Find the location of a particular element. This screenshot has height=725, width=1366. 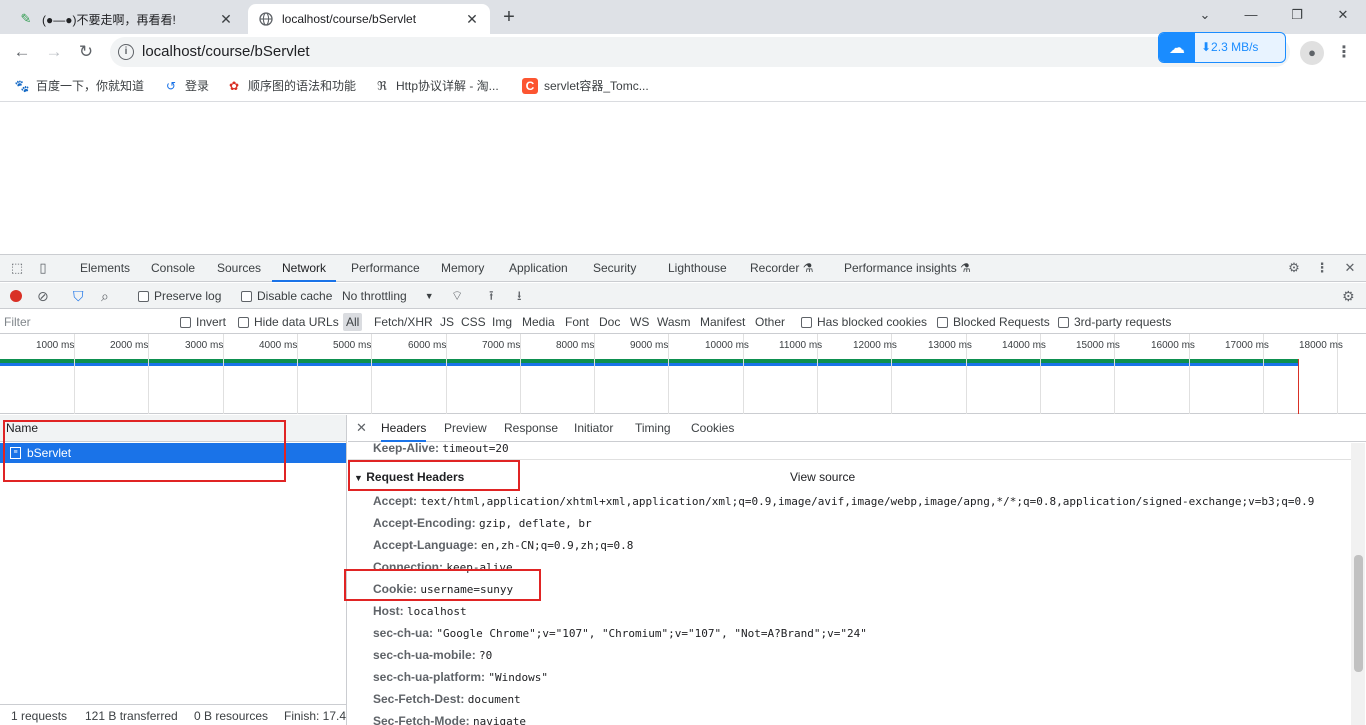

tab-elements: Elements is located at coordinates (105, 268).